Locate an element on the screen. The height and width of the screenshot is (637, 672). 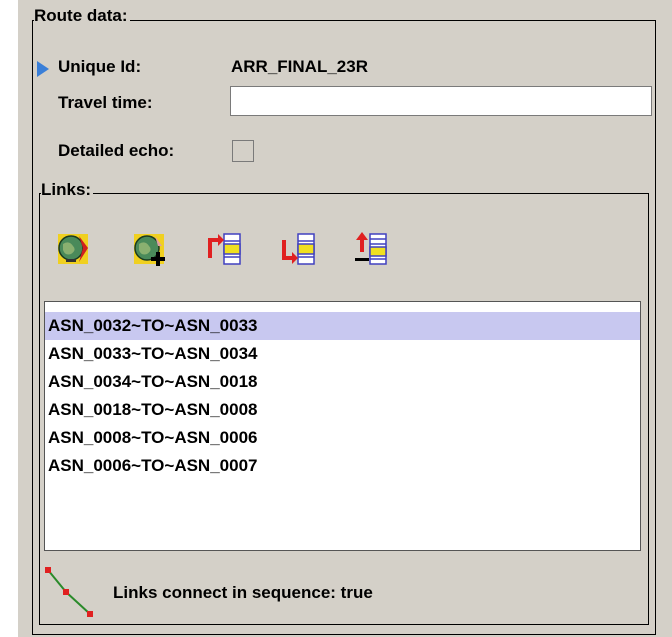
insert-before-button is located at coordinates (225, 249).